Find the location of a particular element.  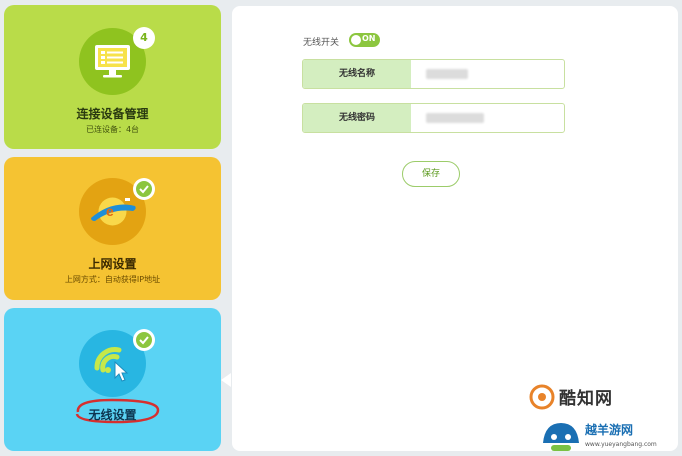

wireless-name-field: 无线名称 is located at coordinates (433, 74).